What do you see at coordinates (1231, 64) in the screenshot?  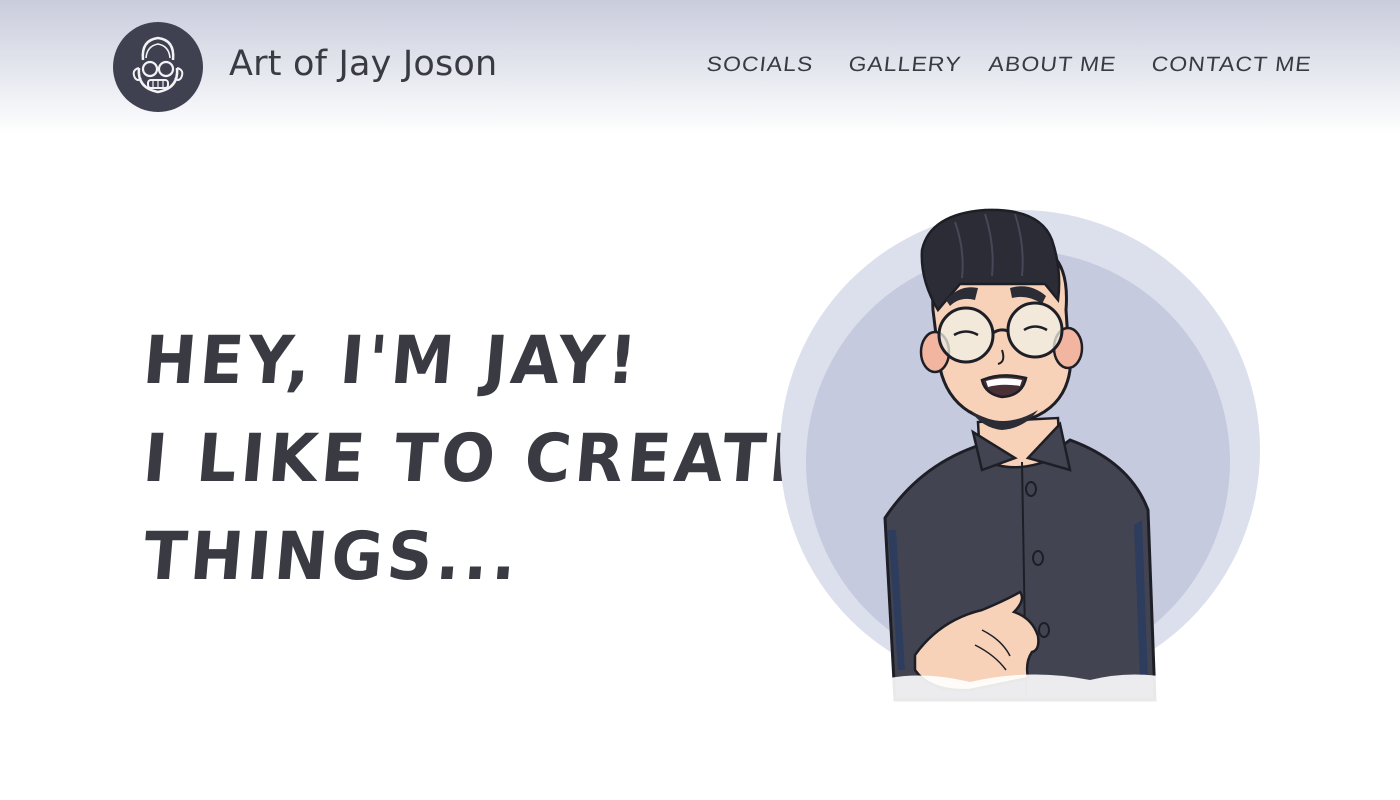 I see `nav-contact-me: CONTACT ME` at bounding box center [1231, 64].